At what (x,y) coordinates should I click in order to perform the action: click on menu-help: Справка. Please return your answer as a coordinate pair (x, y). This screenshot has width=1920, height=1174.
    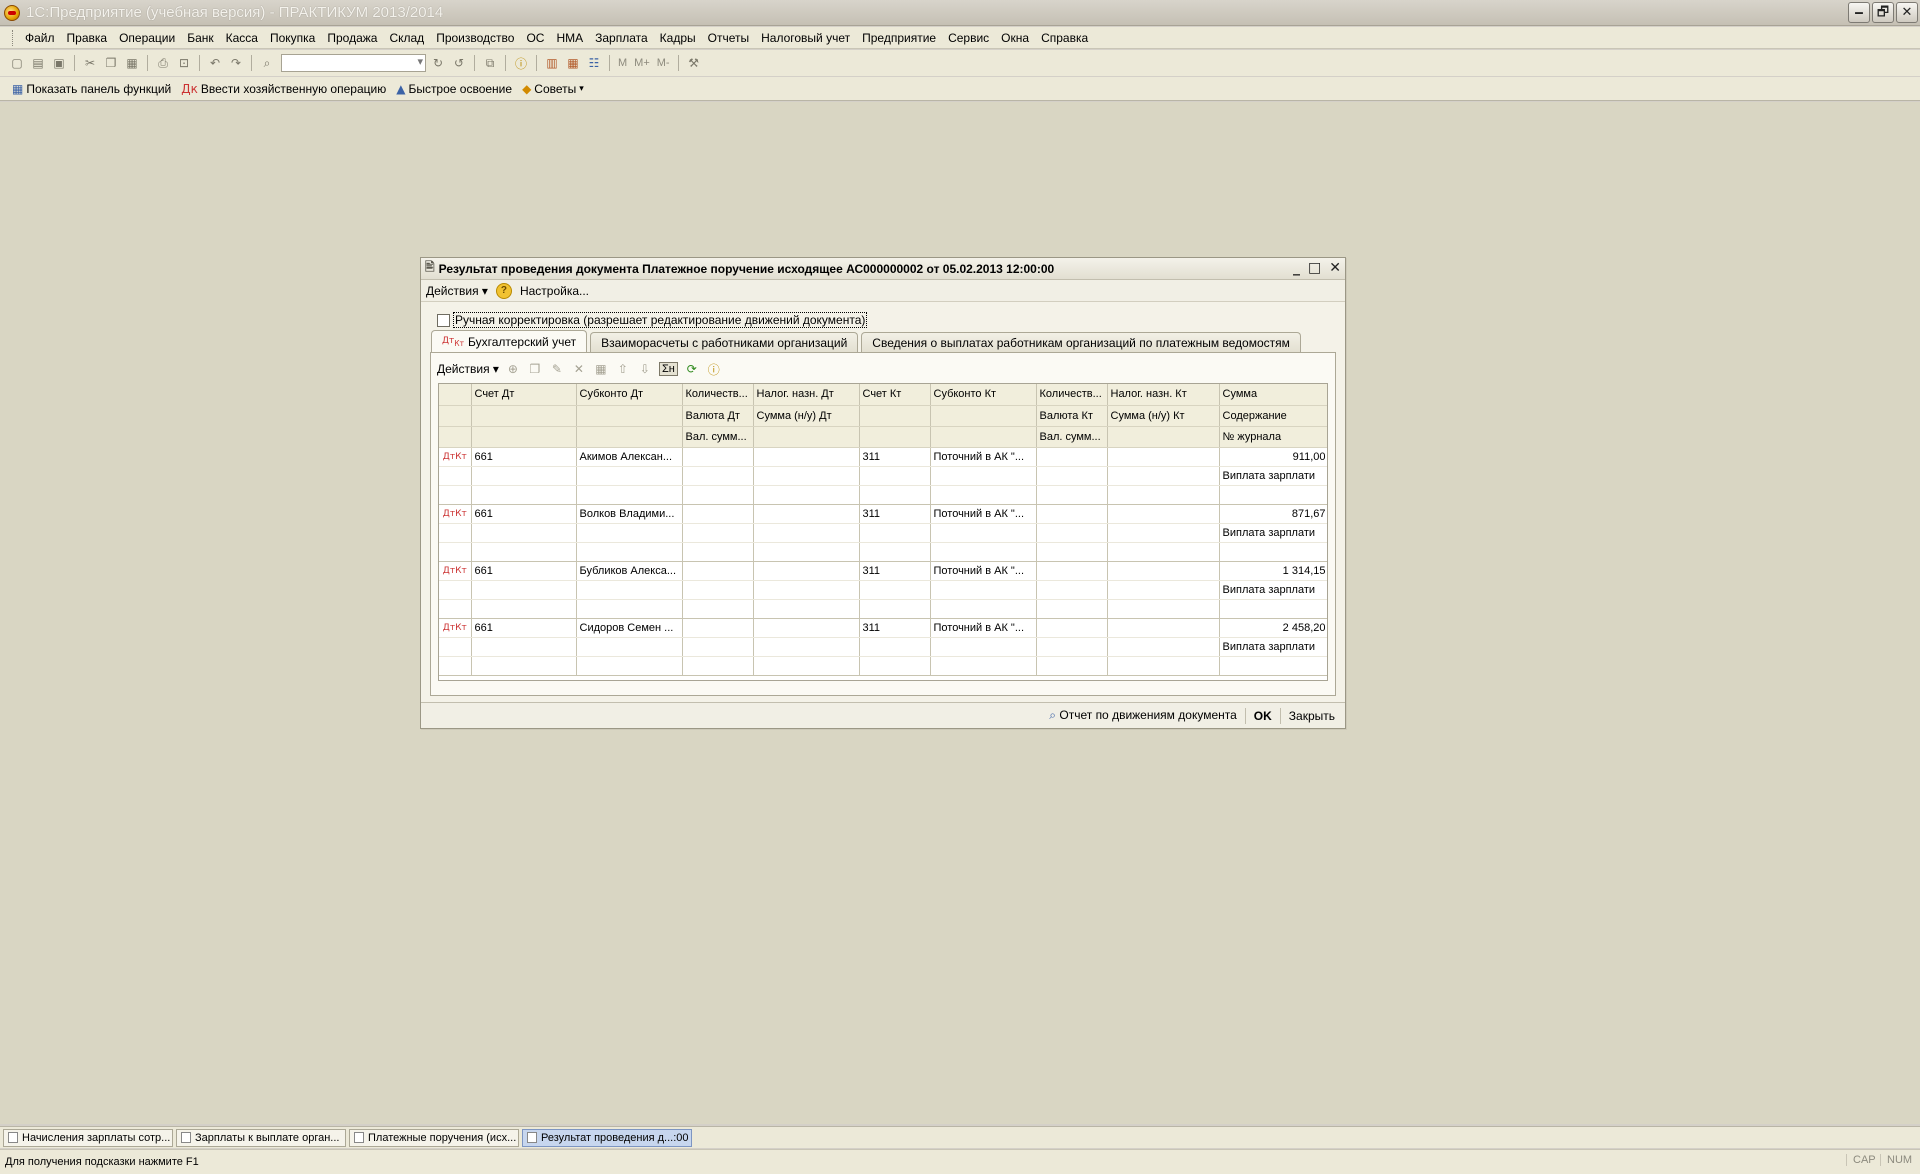
    Looking at the image, I should click on (1064, 38).